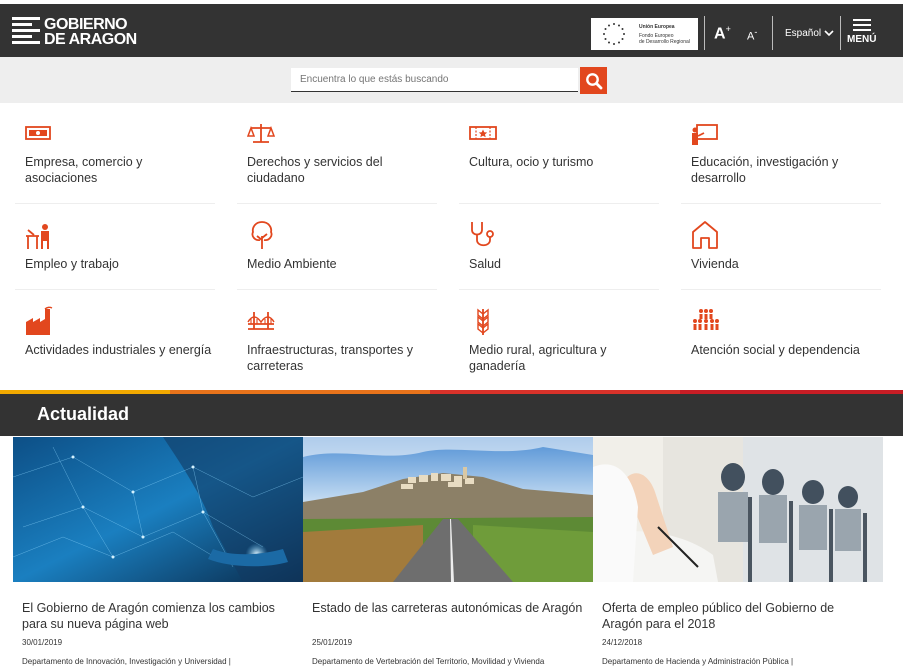  I want to click on search-icon, so click(593, 80).